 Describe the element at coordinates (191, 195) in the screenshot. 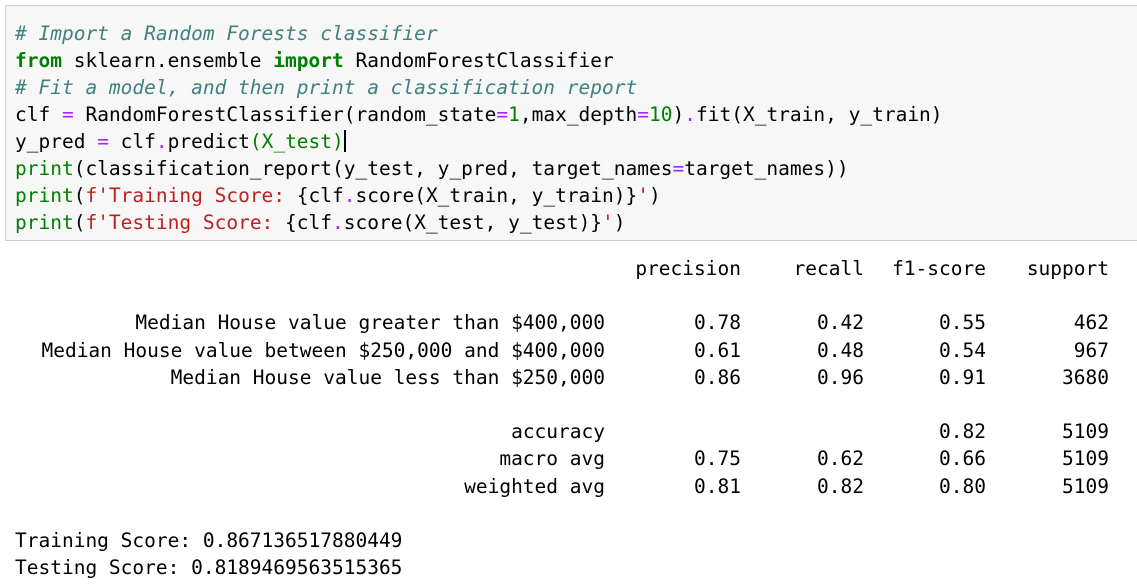

I see `code-token: f'Training Score:` at that location.